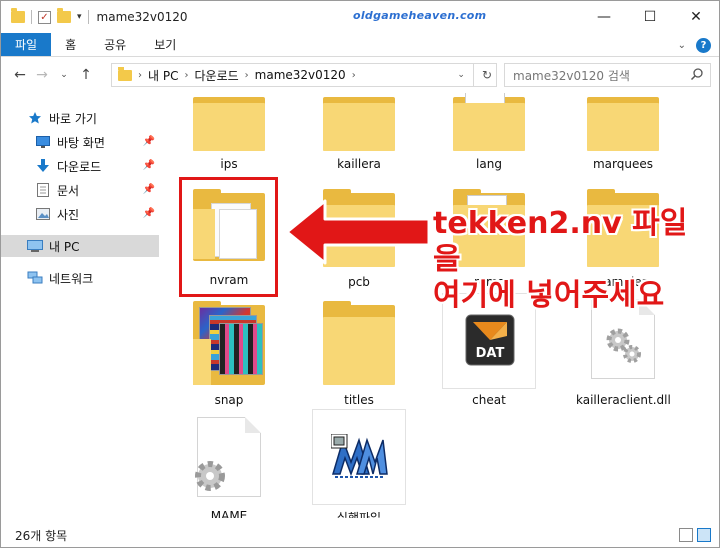  I want to click on up-arrow-icon: ↑, so click(86, 75).